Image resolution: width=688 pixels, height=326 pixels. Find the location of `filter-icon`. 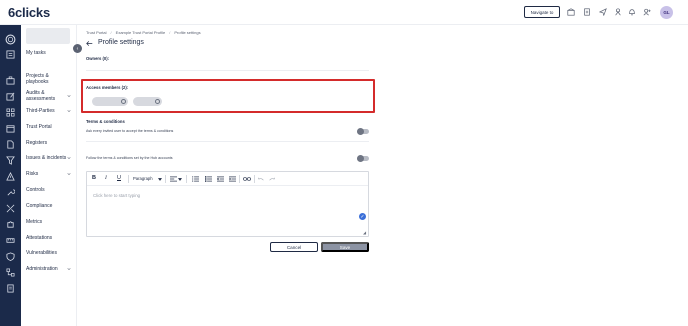

filter-icon is located at coordinates (10, 160).